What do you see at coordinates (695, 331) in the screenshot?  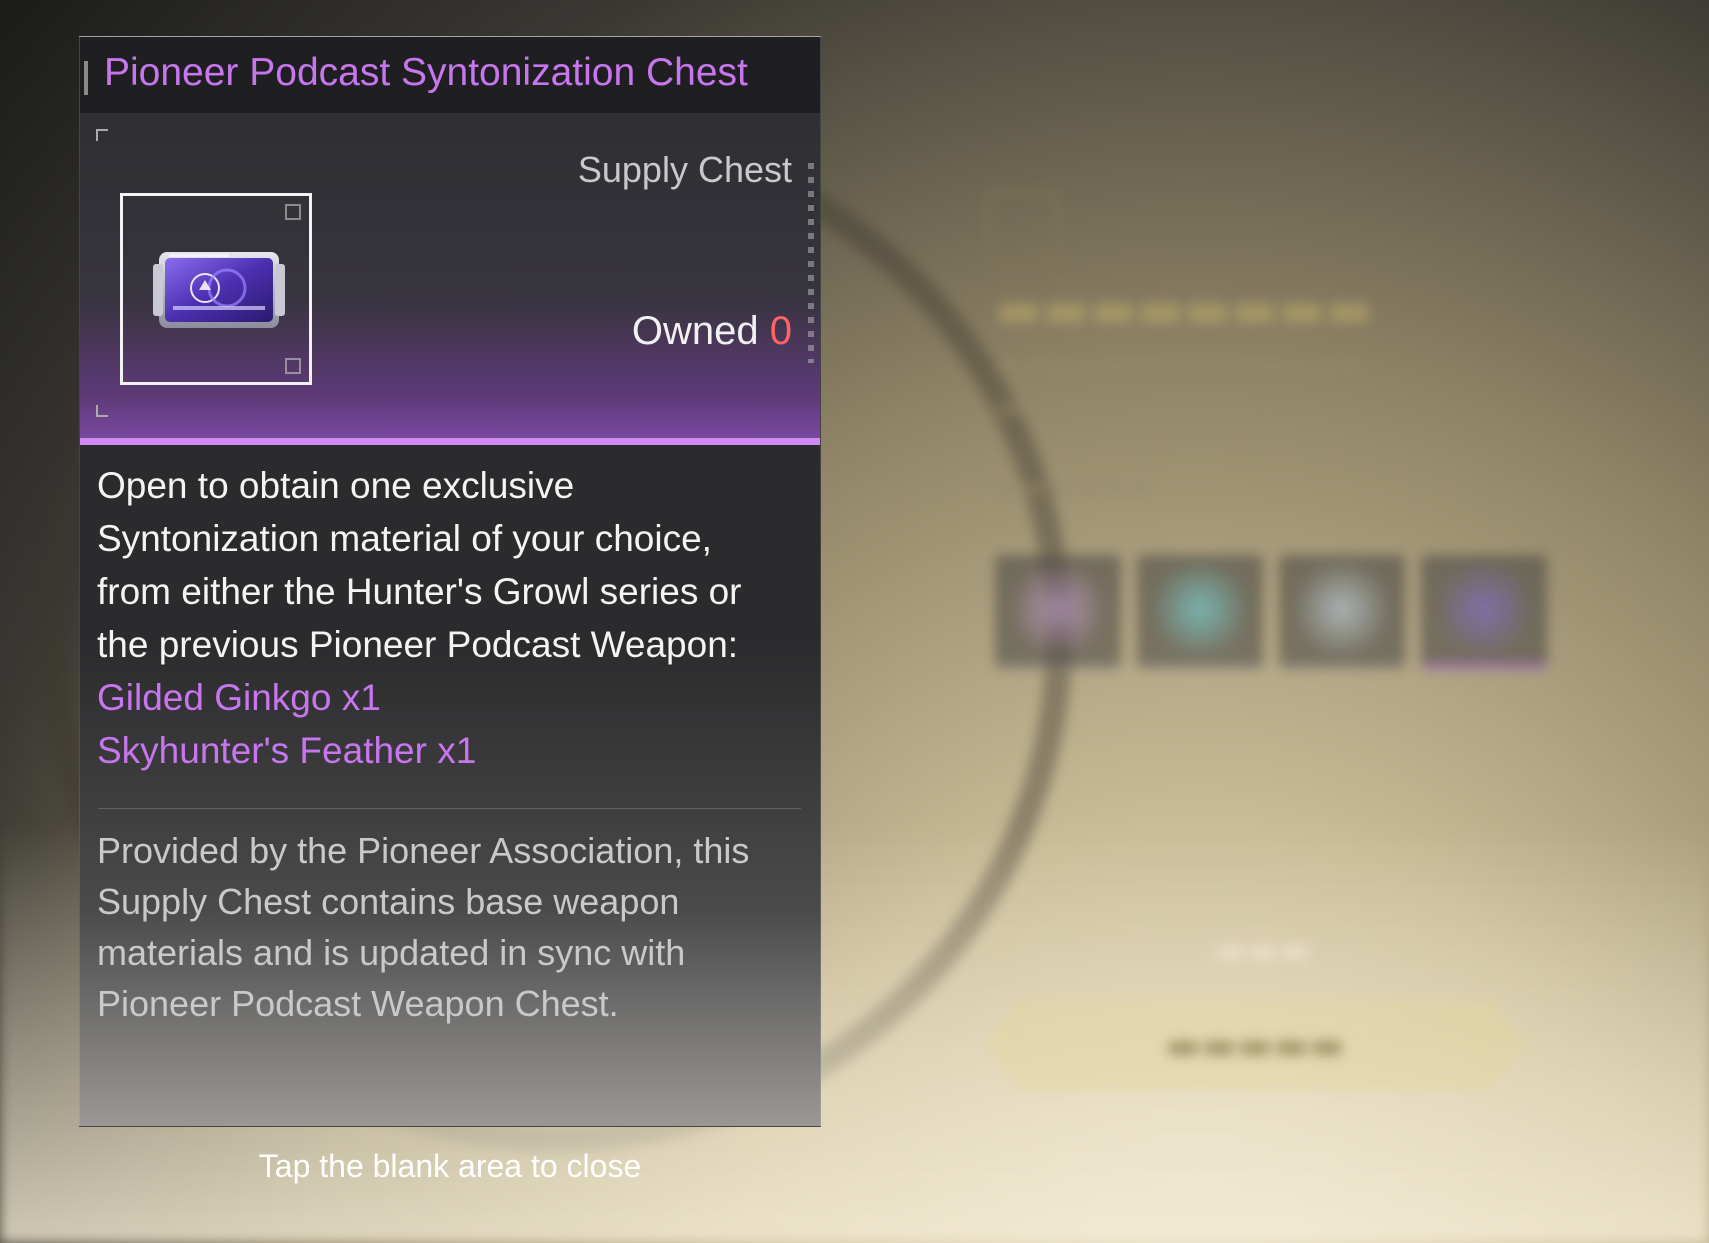 I see `owned-label: Owned` at bounding box center [695, 331].